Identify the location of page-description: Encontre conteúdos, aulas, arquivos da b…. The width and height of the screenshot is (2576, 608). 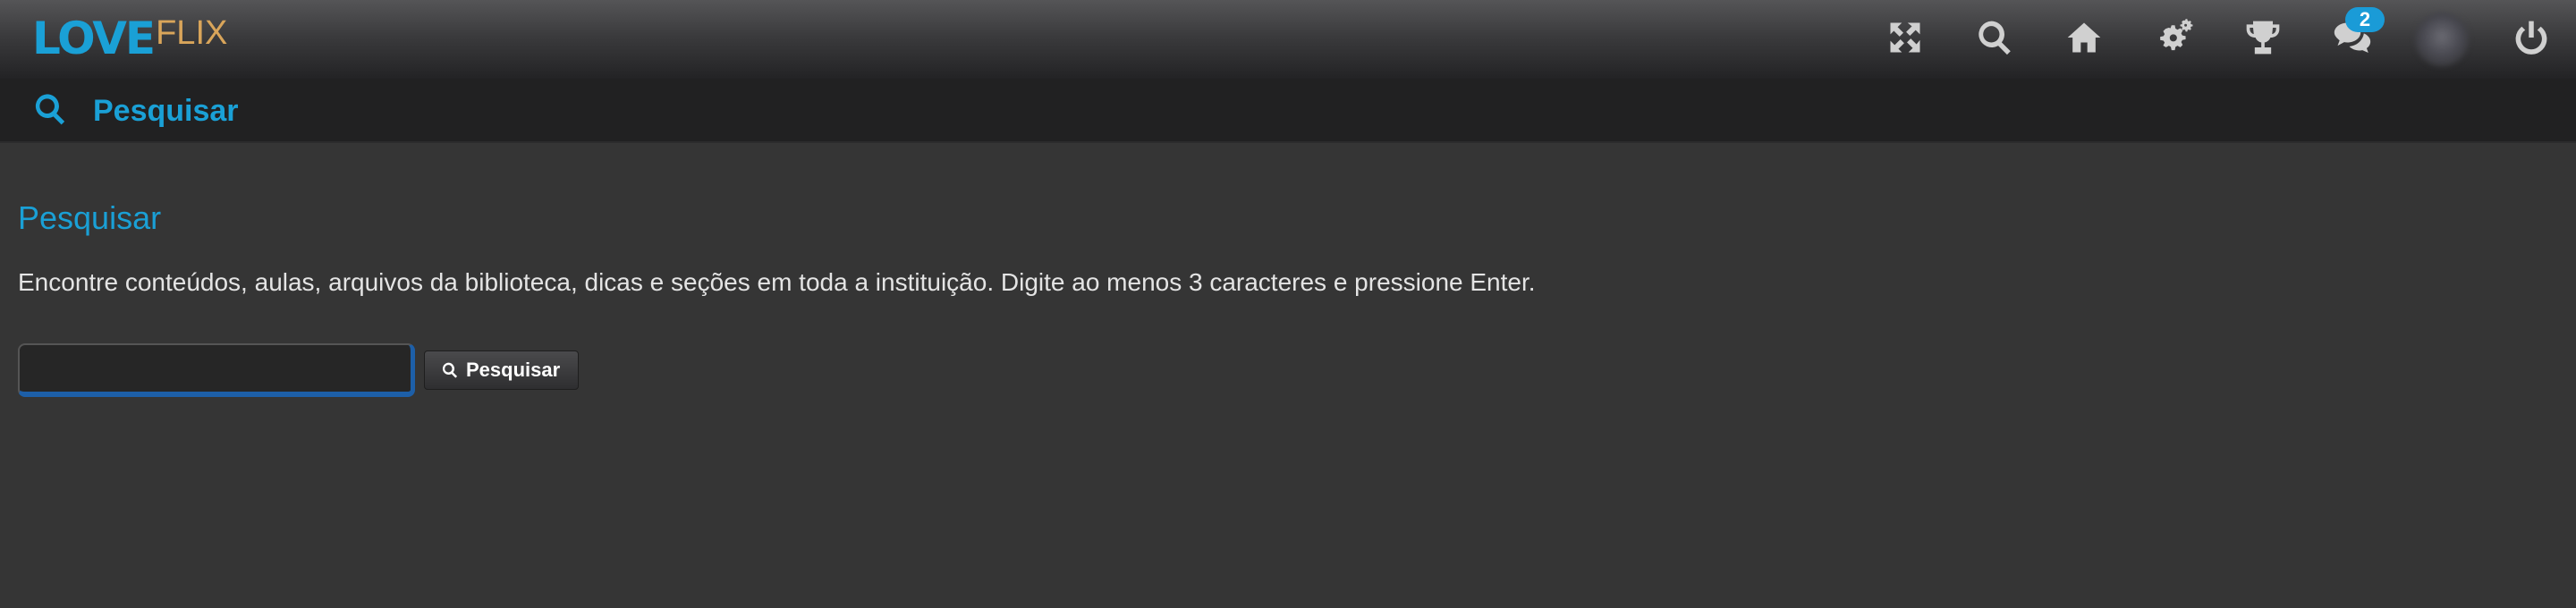
(777, 282).